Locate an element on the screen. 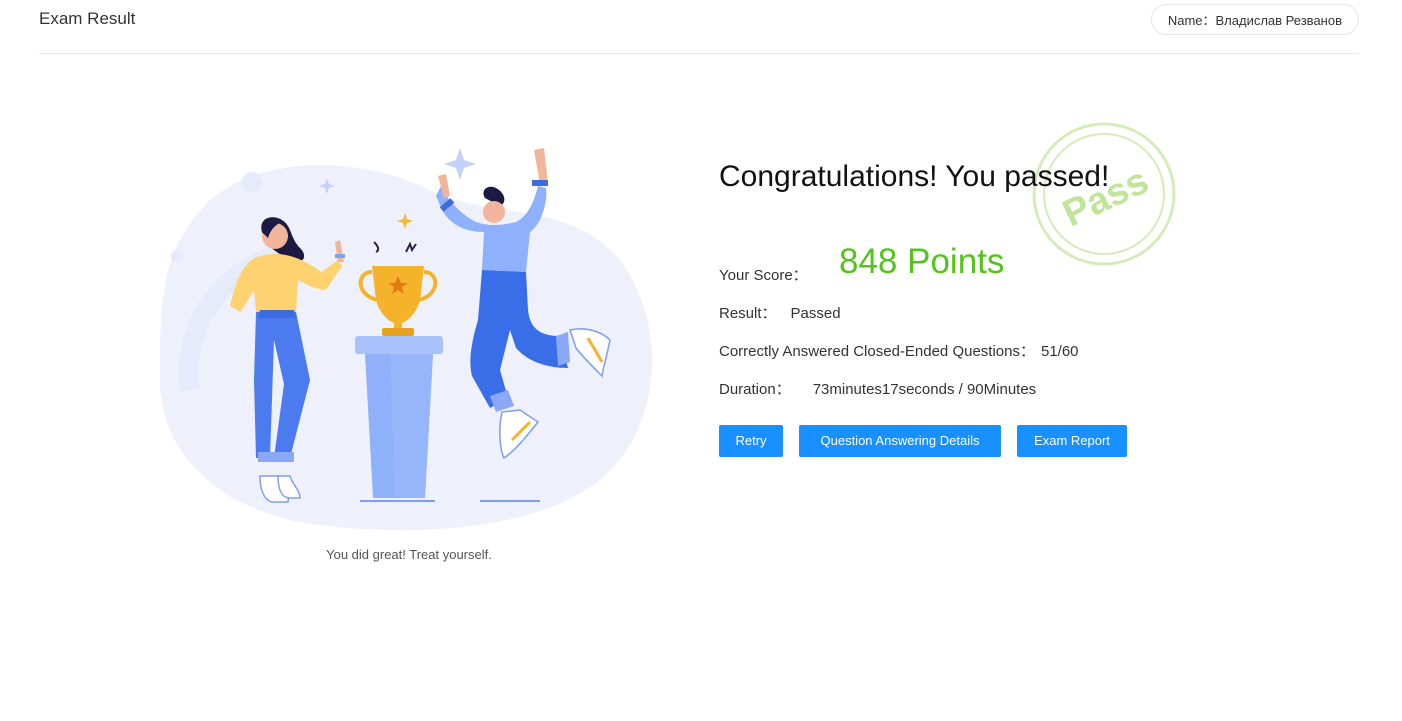  duration-label: Duration： is located at coordinates (755, 389).